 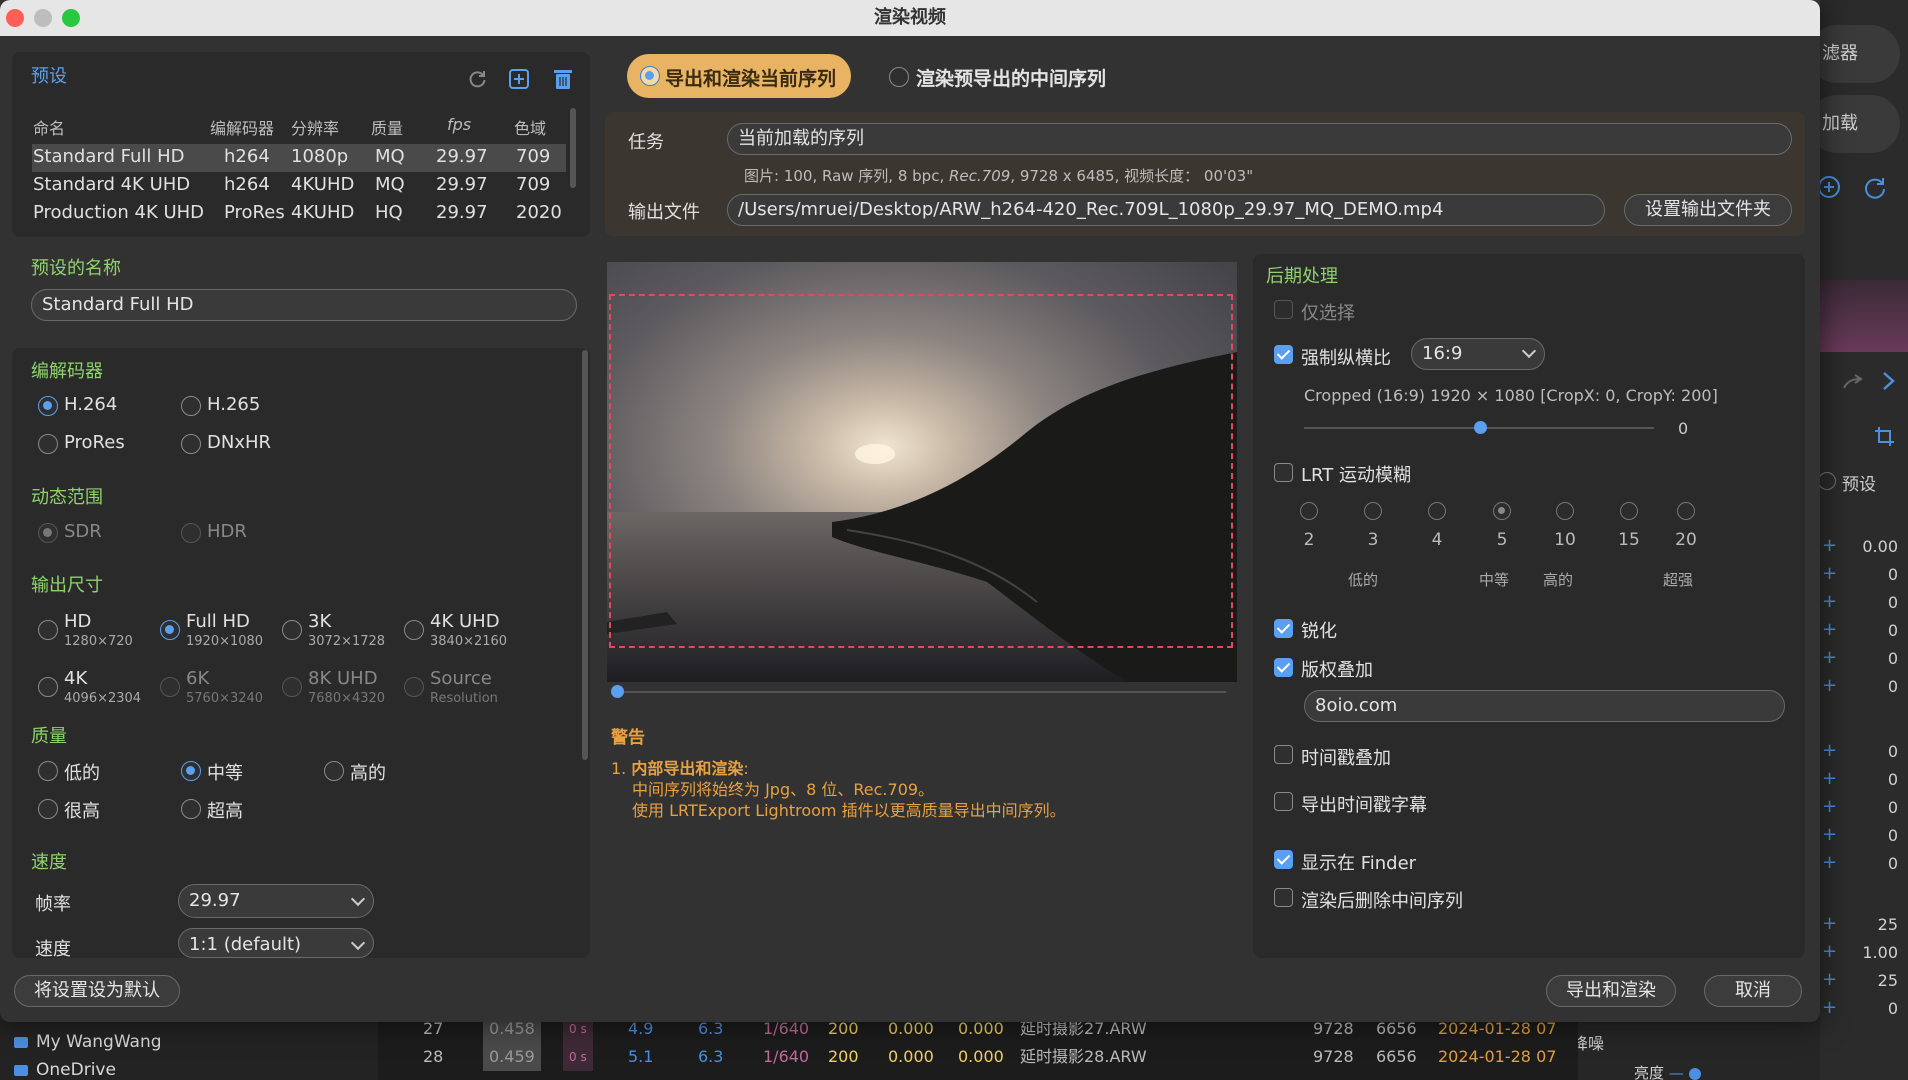 I want to click on col-header-fps: fps, so click(x=459, y=124).